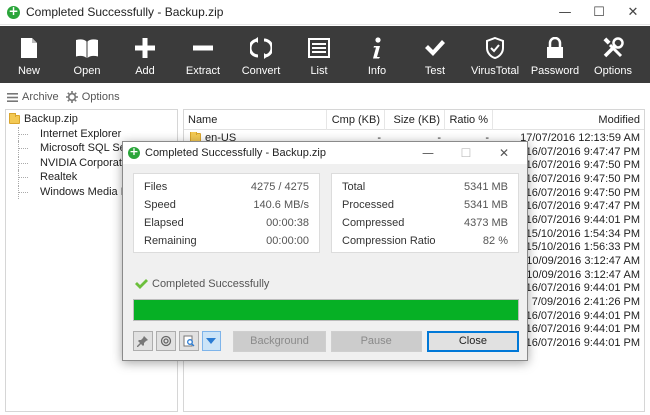 This screenshot has width=650, height=415. I want to click on progress-bar, so click(326, 310).